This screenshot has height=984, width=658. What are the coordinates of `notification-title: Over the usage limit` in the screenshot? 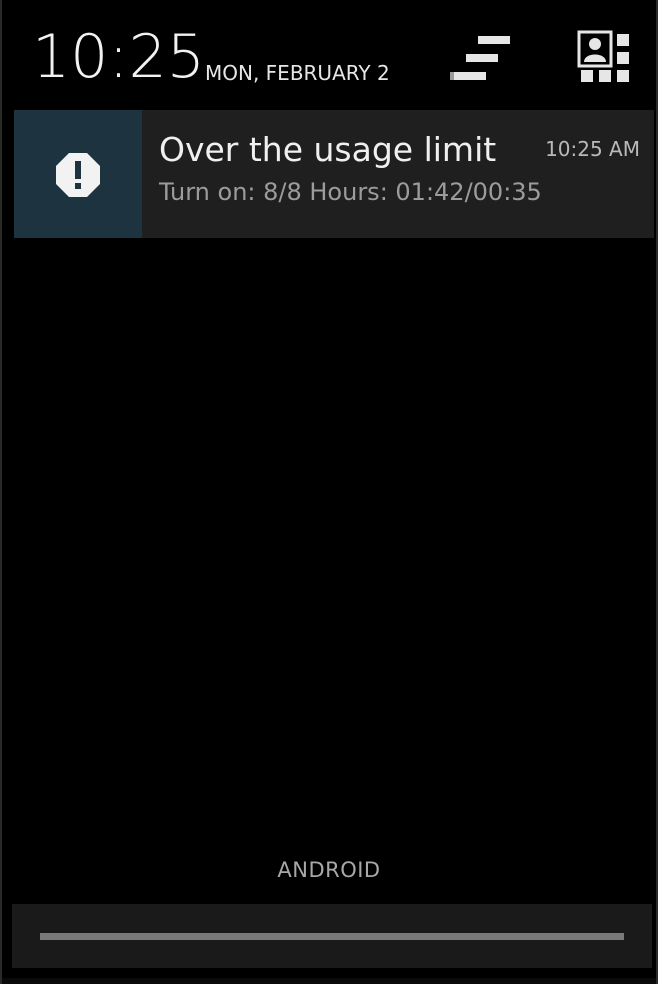 It's located at (328, 149).